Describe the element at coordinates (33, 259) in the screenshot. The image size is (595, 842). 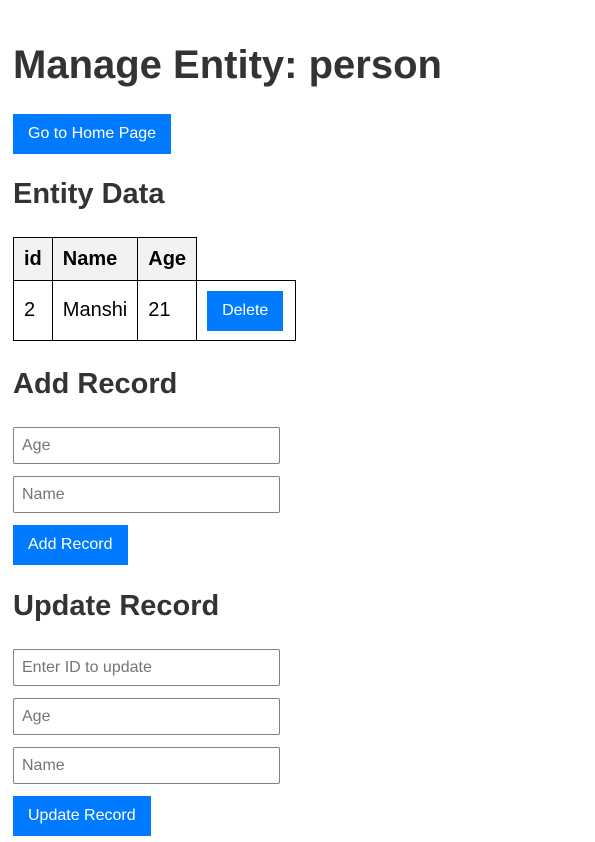
I see `column-header-id: id` at that location.